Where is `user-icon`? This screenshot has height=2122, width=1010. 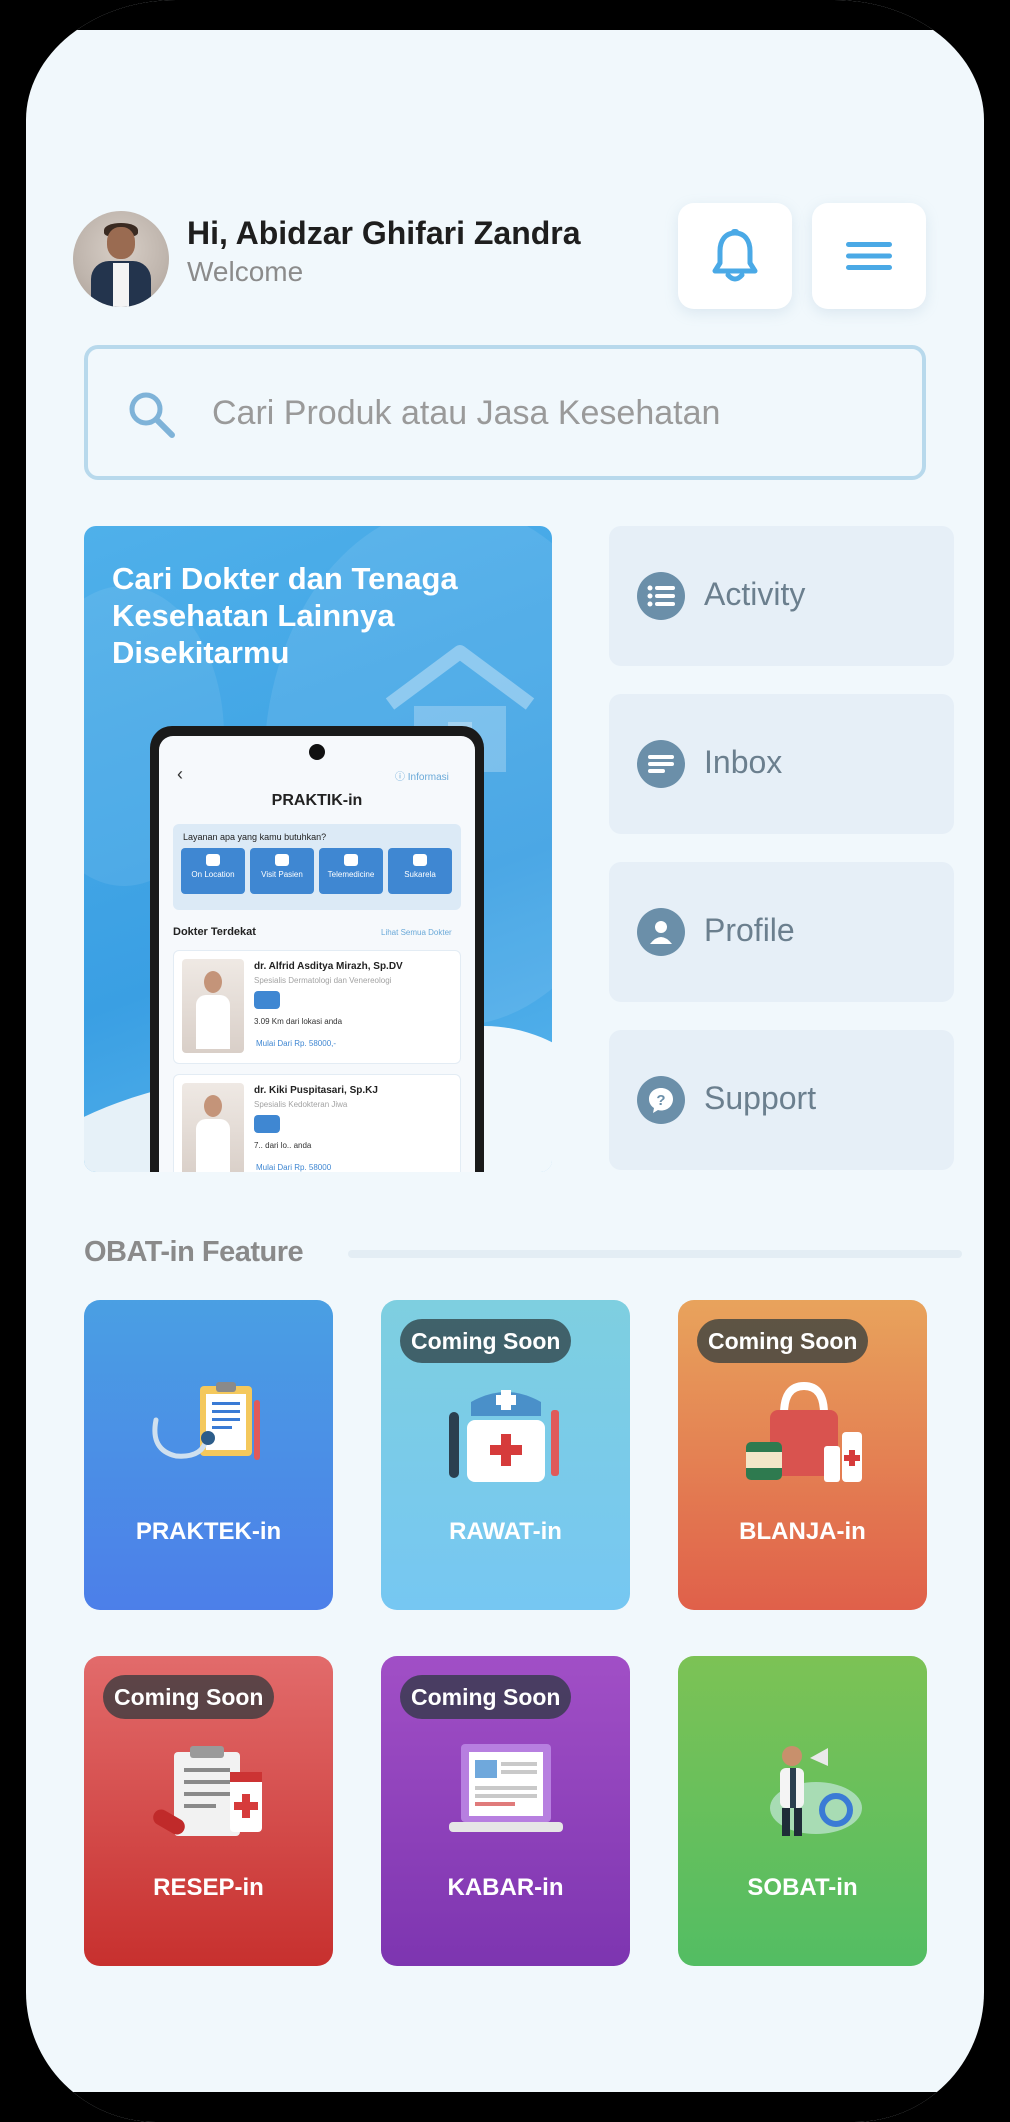 user-icon is located at coordinates (661, 932).